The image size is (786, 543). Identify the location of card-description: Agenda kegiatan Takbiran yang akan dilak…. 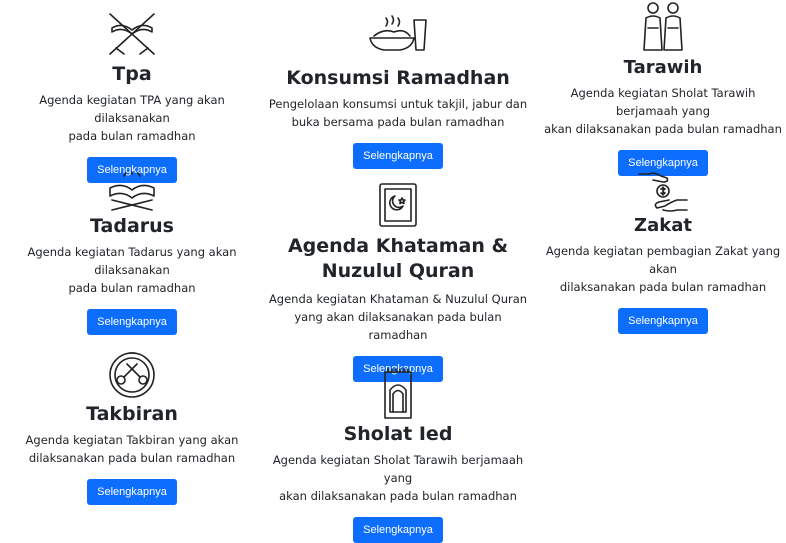
(132, 448).